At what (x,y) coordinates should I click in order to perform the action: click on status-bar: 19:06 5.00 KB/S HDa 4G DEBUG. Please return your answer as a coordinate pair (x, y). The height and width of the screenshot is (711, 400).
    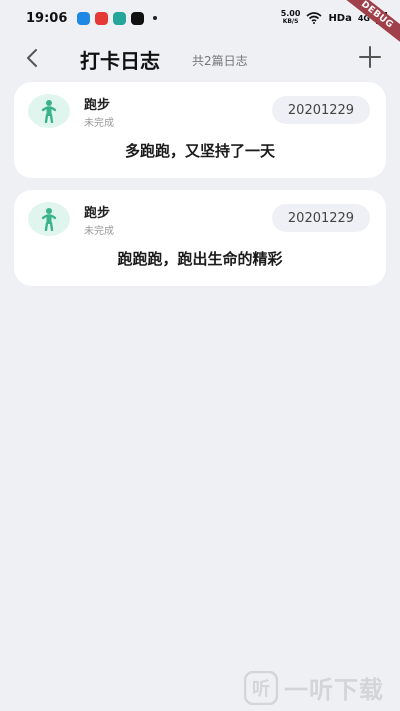
    Looking at the image, I should click on (200, 24).